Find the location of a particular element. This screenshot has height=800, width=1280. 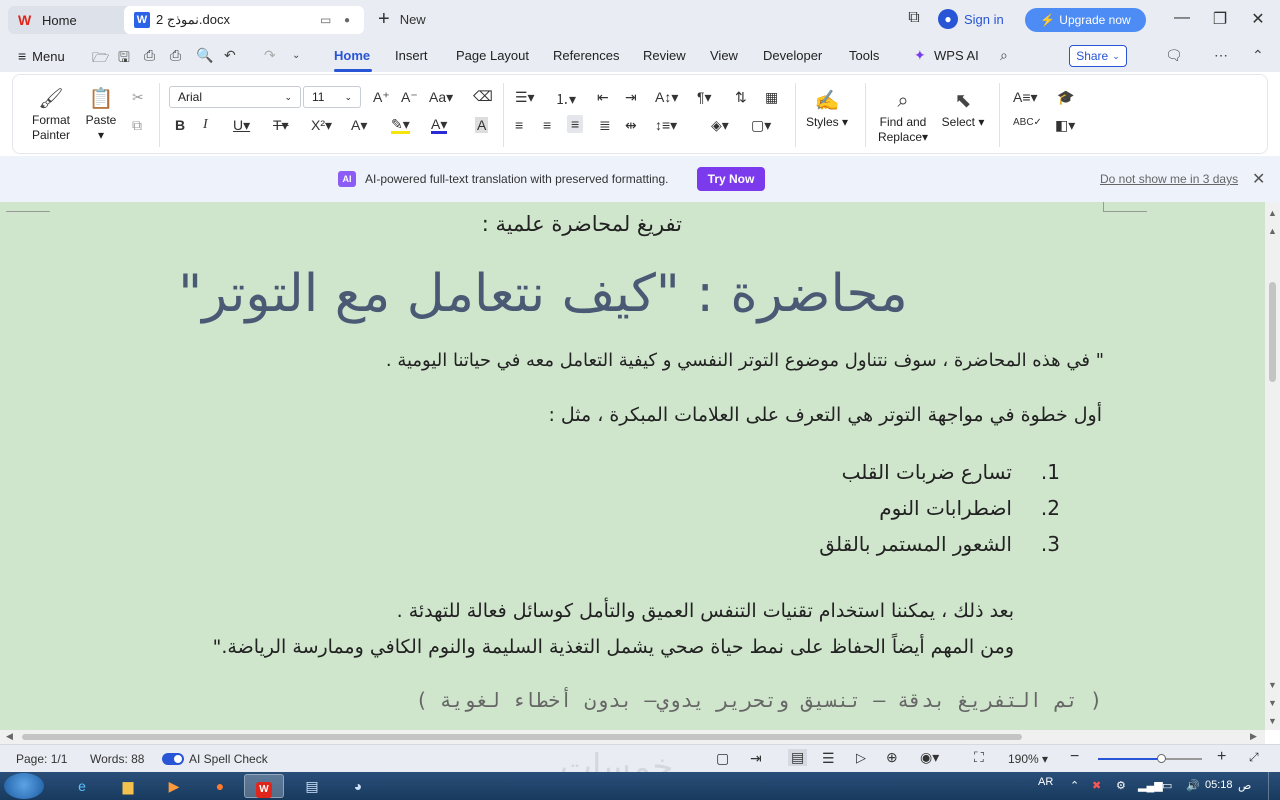

tray-security-icon: ✖ is located at coordinates (1096, 785).